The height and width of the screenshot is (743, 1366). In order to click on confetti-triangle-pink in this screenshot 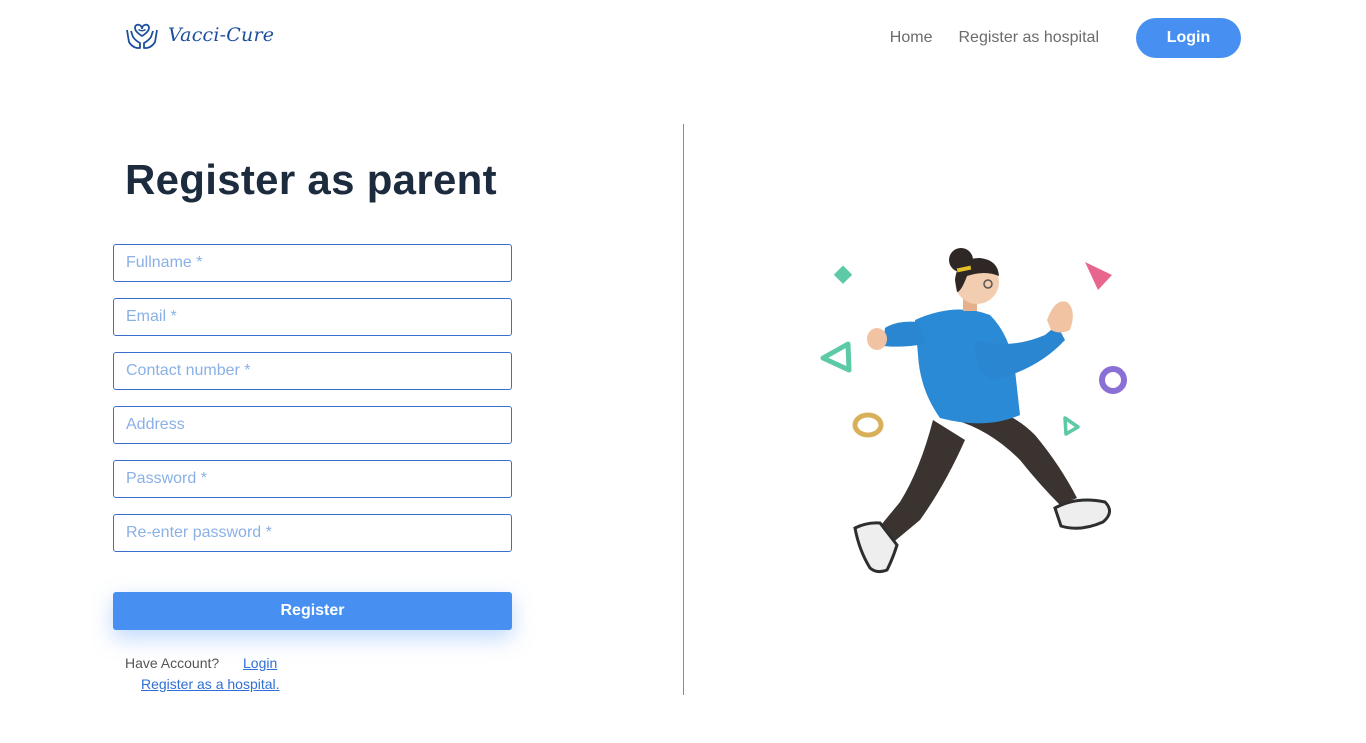, I will do `click(1098, 276)`.